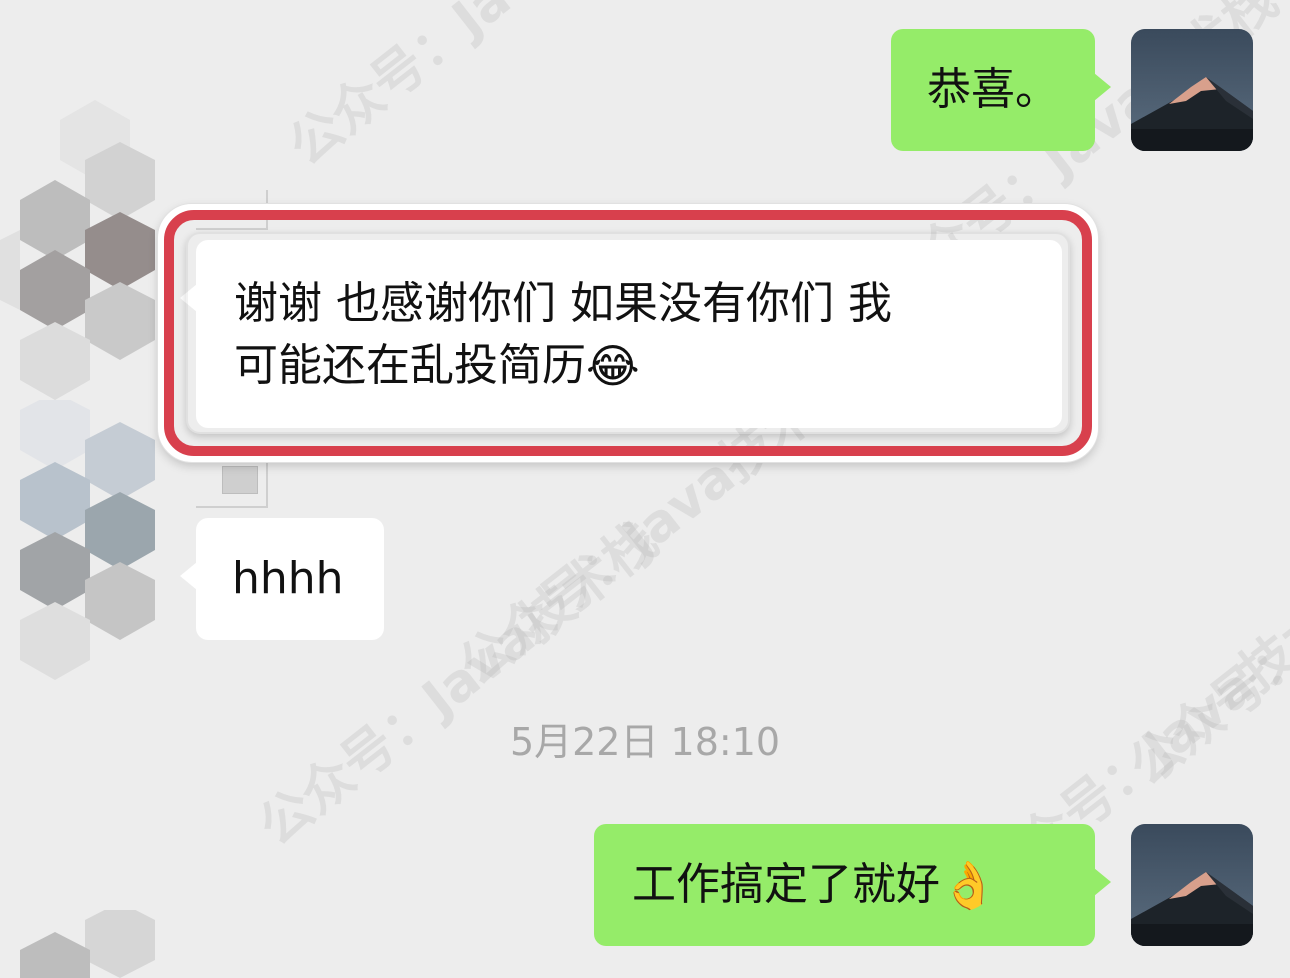  What do you see at coordinates (613, 366) in the screenshot?
I see `tears-of-joy-emoji-icon: 😂` at bounding box center [613, 366].